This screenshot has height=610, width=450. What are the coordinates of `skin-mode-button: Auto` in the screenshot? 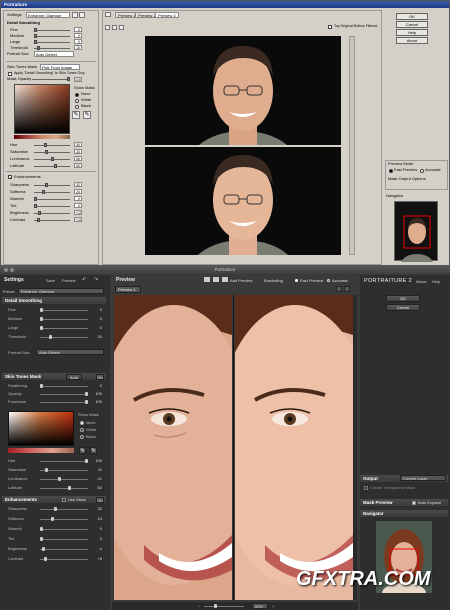 It's located at (74, 377).